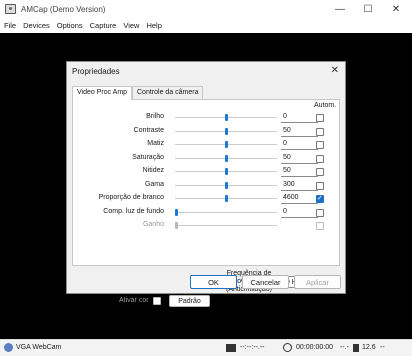 Image resolution: width=412 pixels, height=356 pixels. Describe the element at coordinates (36, 26) in the screenshot. I see `menu-devices: Devices` at that location.